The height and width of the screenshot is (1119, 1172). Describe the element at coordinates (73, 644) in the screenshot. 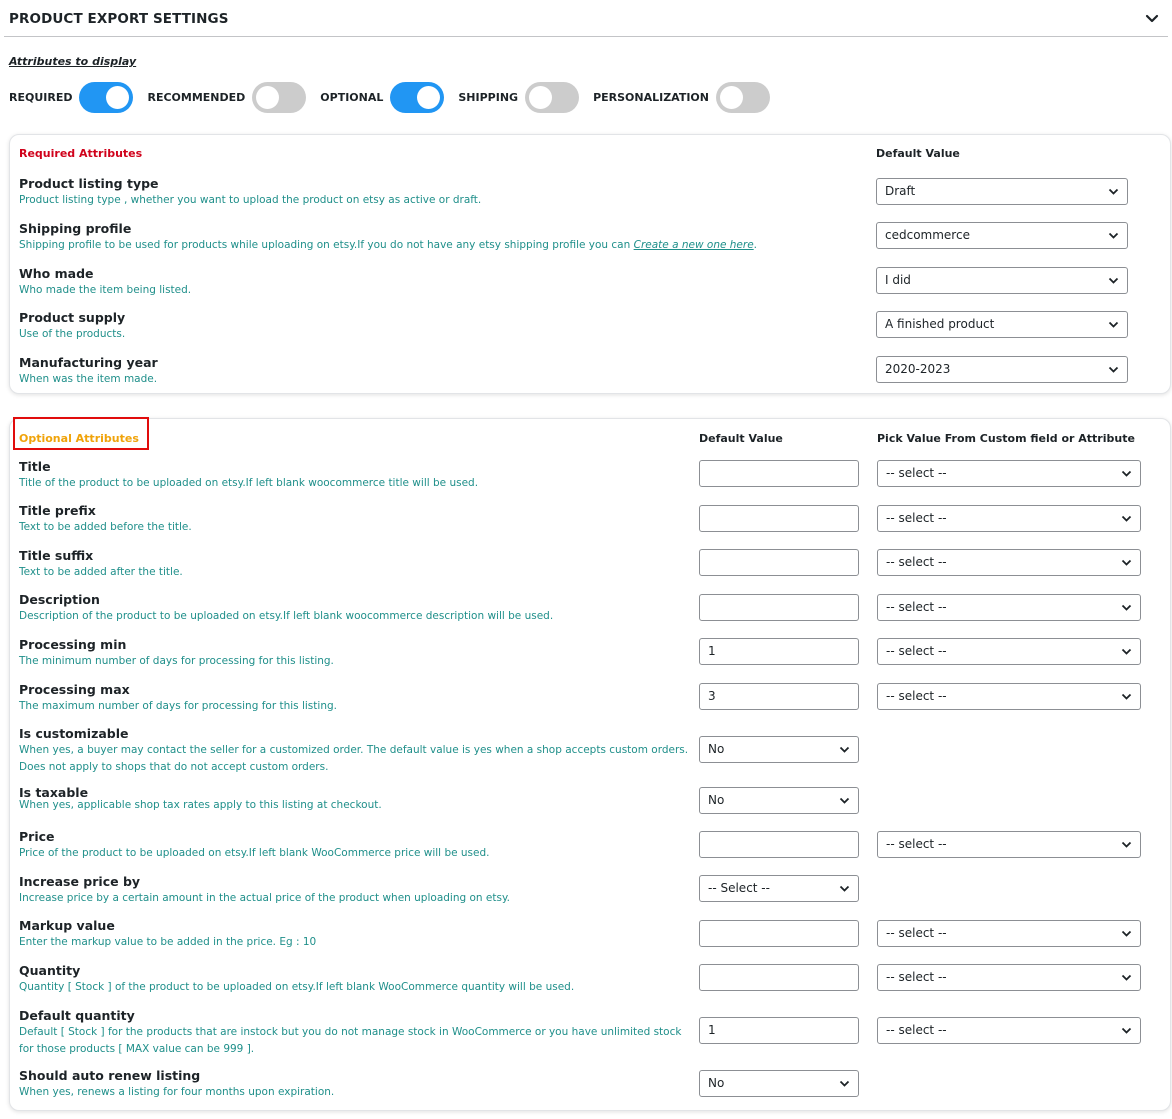

I see `attr-name: Processing min` at that location.